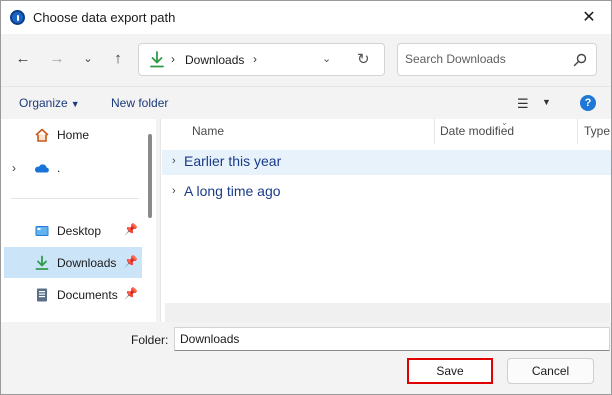  Describe the element at coordinates (87, 295) in the screenshot. I see `nav-item-label: Documents` at that location.